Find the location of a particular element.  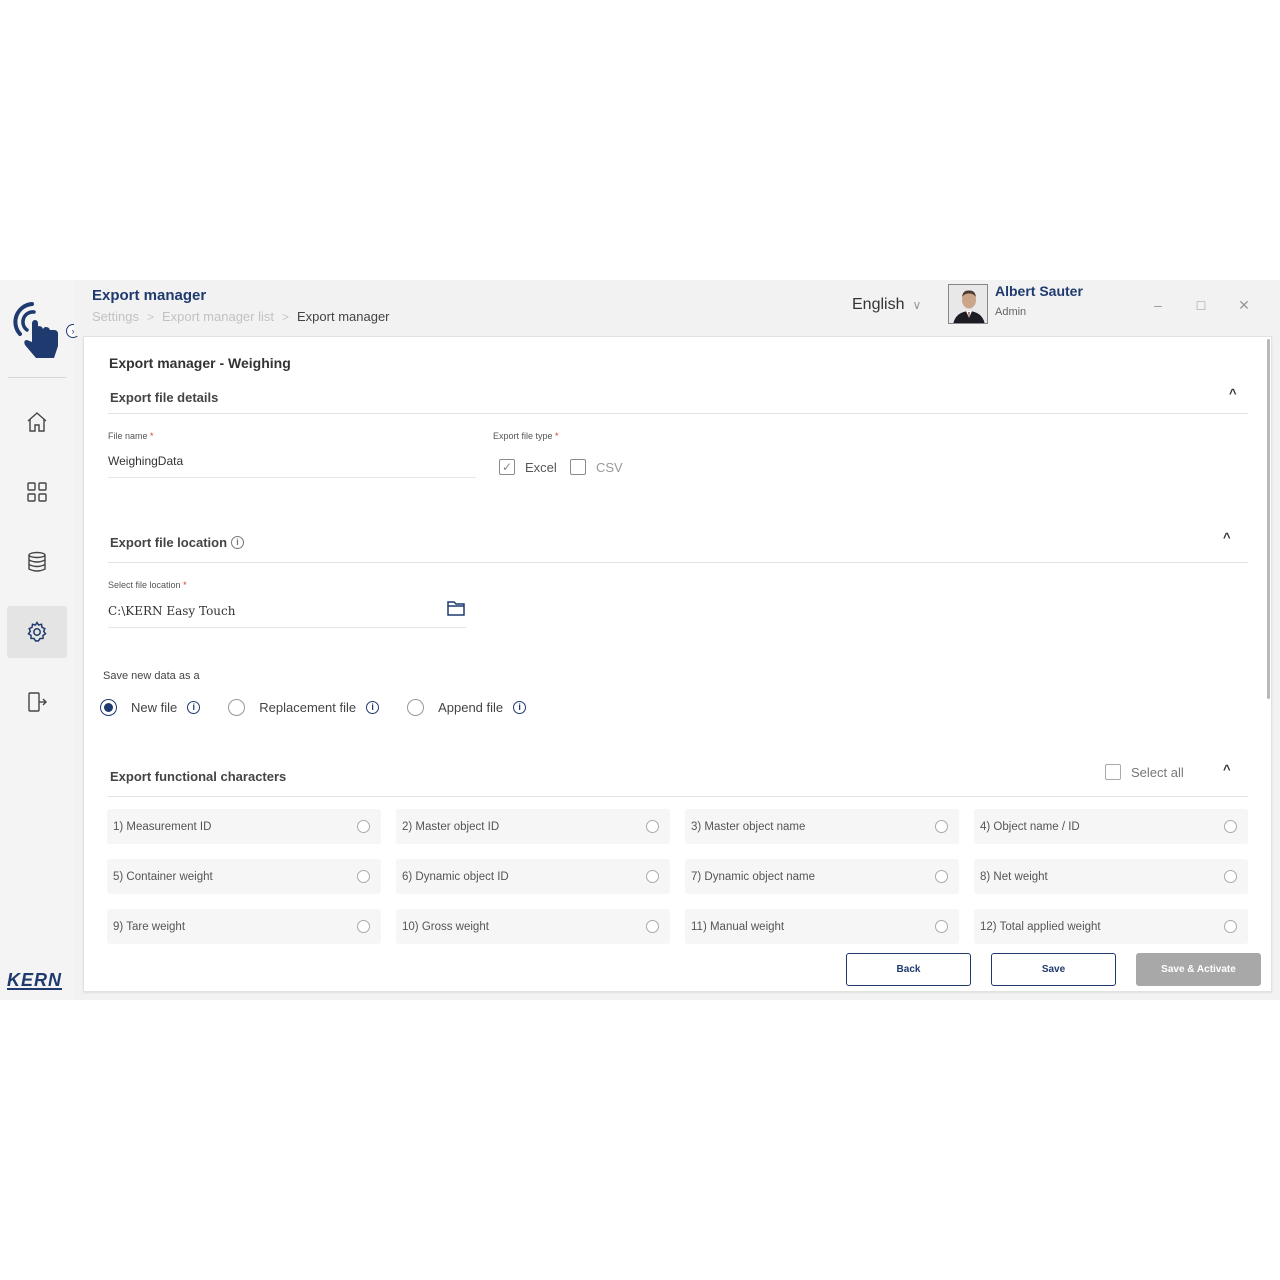

list-item: 10) Gross weight is located at coordinates (533, 926).